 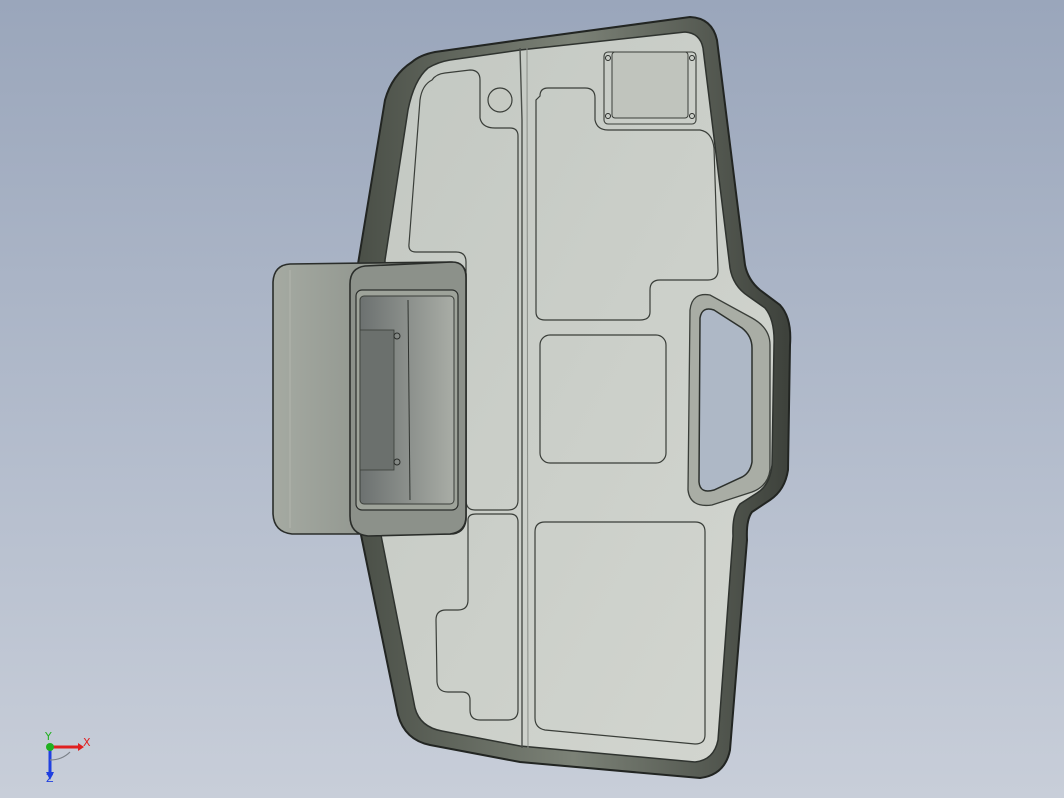 What do you see at coordinates (369, 399) in the screenshot?
I see `estop-housing` at bounding box center [369, 399].